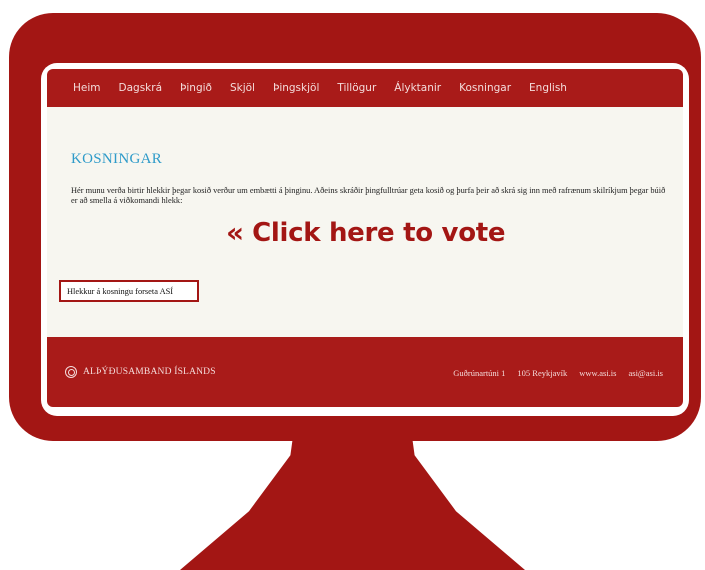 Image resolution: width=705 pixels, height=570 pixels. I want to click on seal-icon, so click(71, 372).